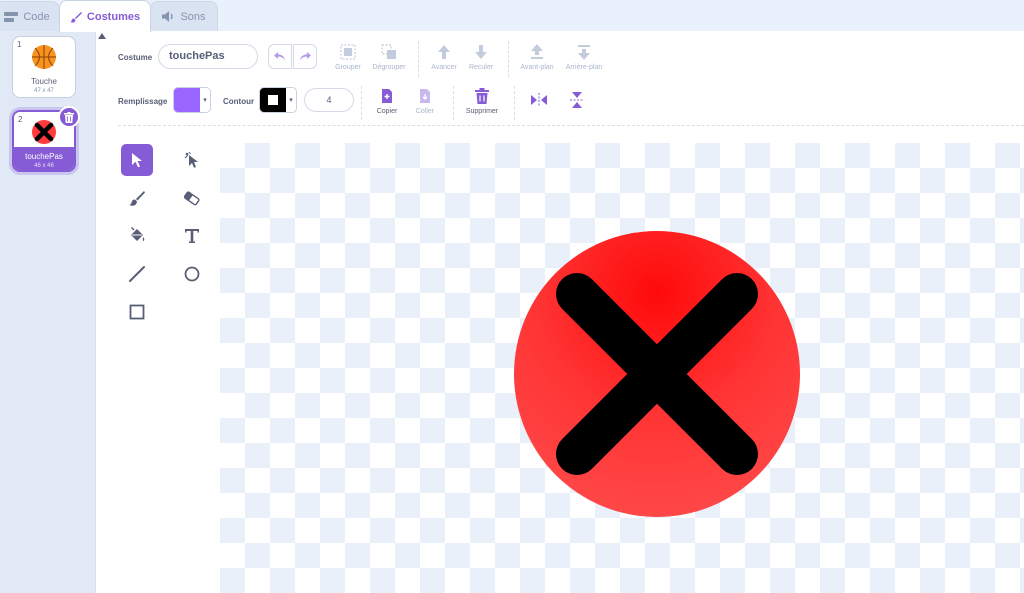 This screenshot has height=593, width=1024. I want to click on copy-label: Copier, so click(387, 111).